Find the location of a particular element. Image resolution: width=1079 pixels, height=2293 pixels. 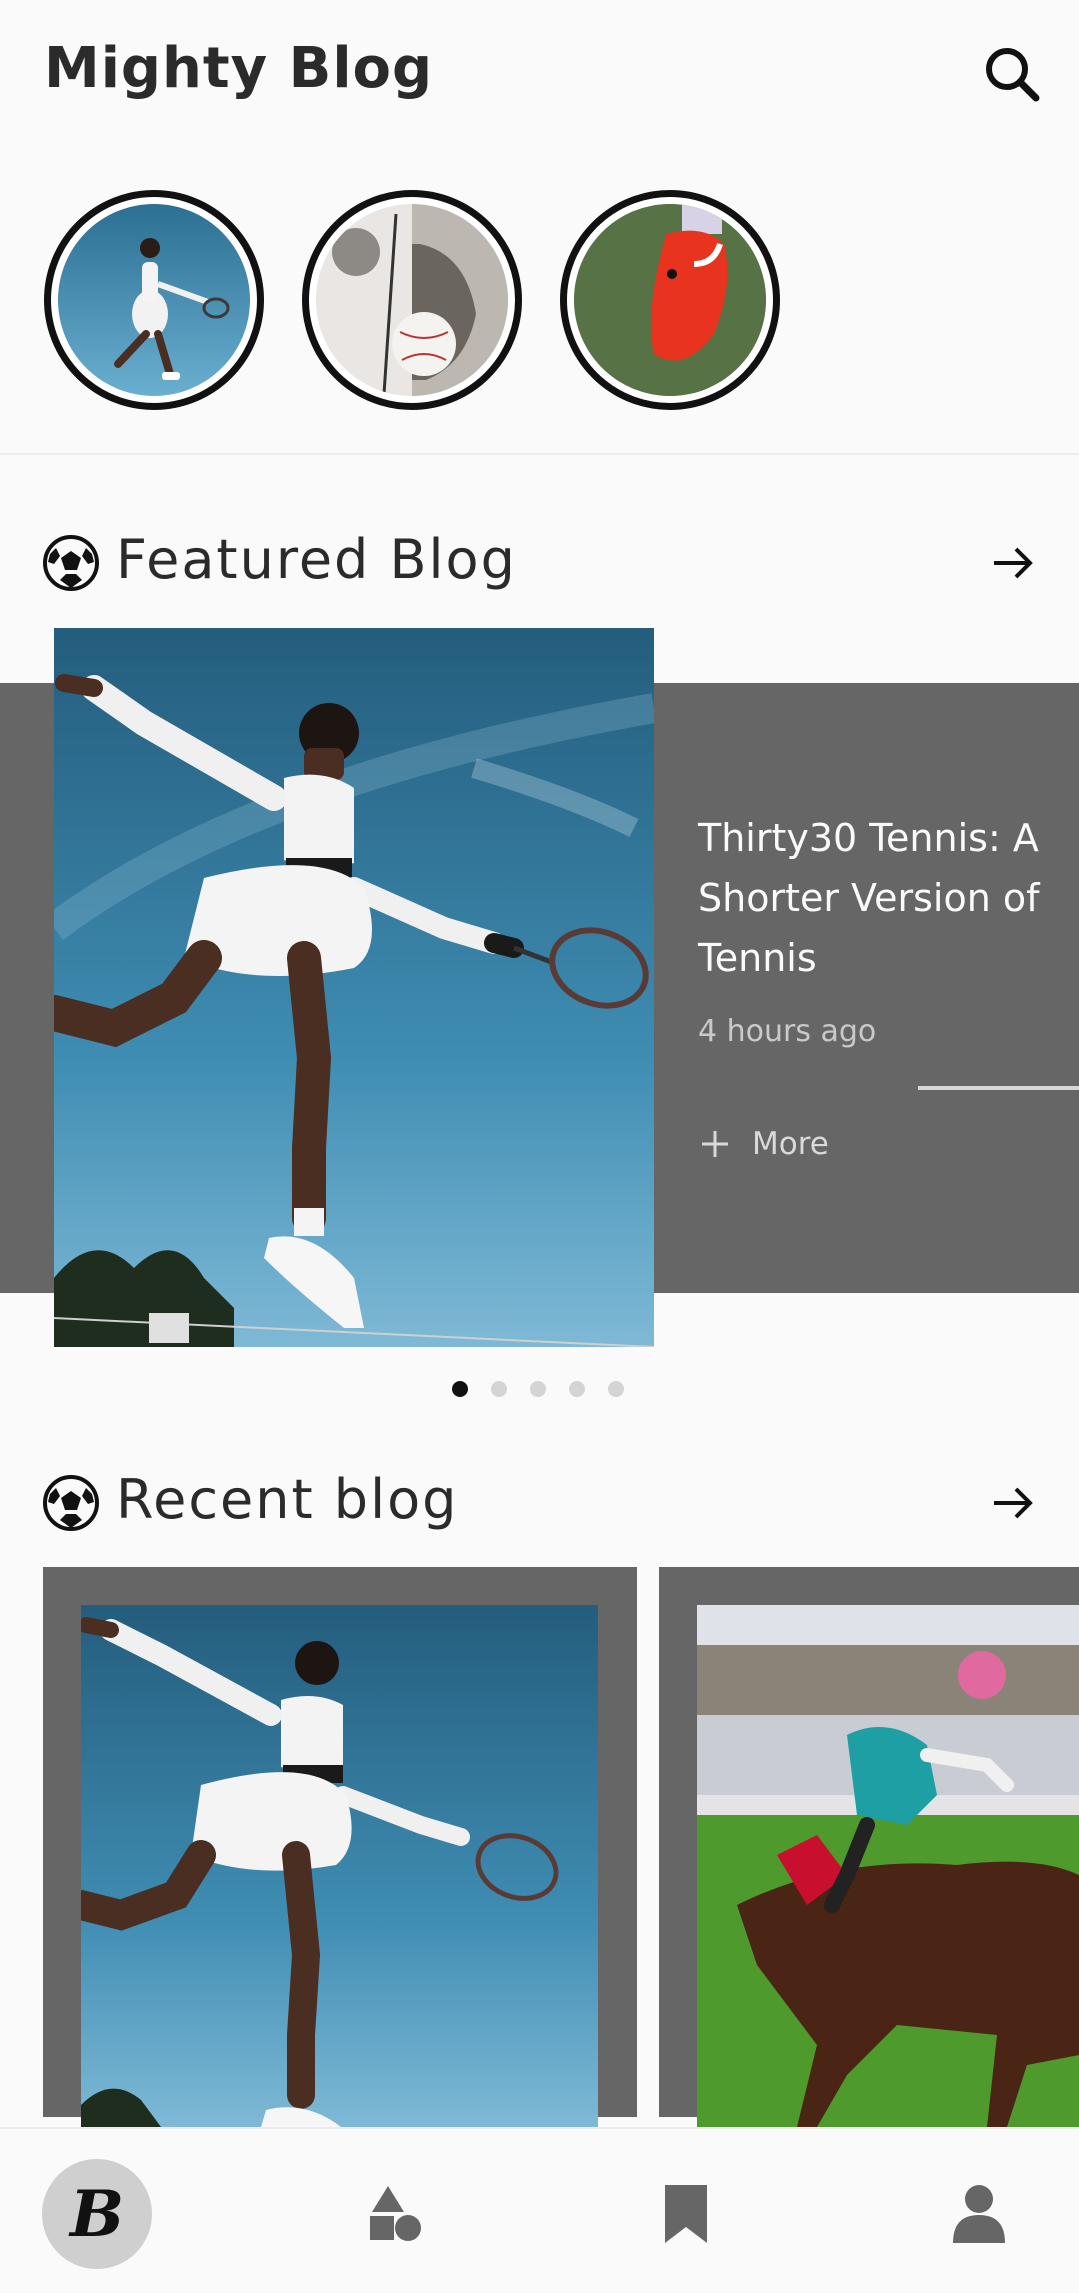

story-tennis-image is located at coordinates (154, 300).